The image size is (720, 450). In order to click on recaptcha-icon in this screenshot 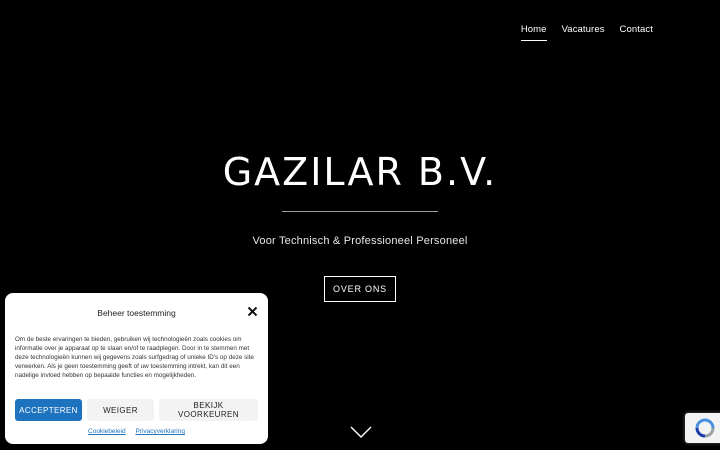, I will do `click(702, 428)`.